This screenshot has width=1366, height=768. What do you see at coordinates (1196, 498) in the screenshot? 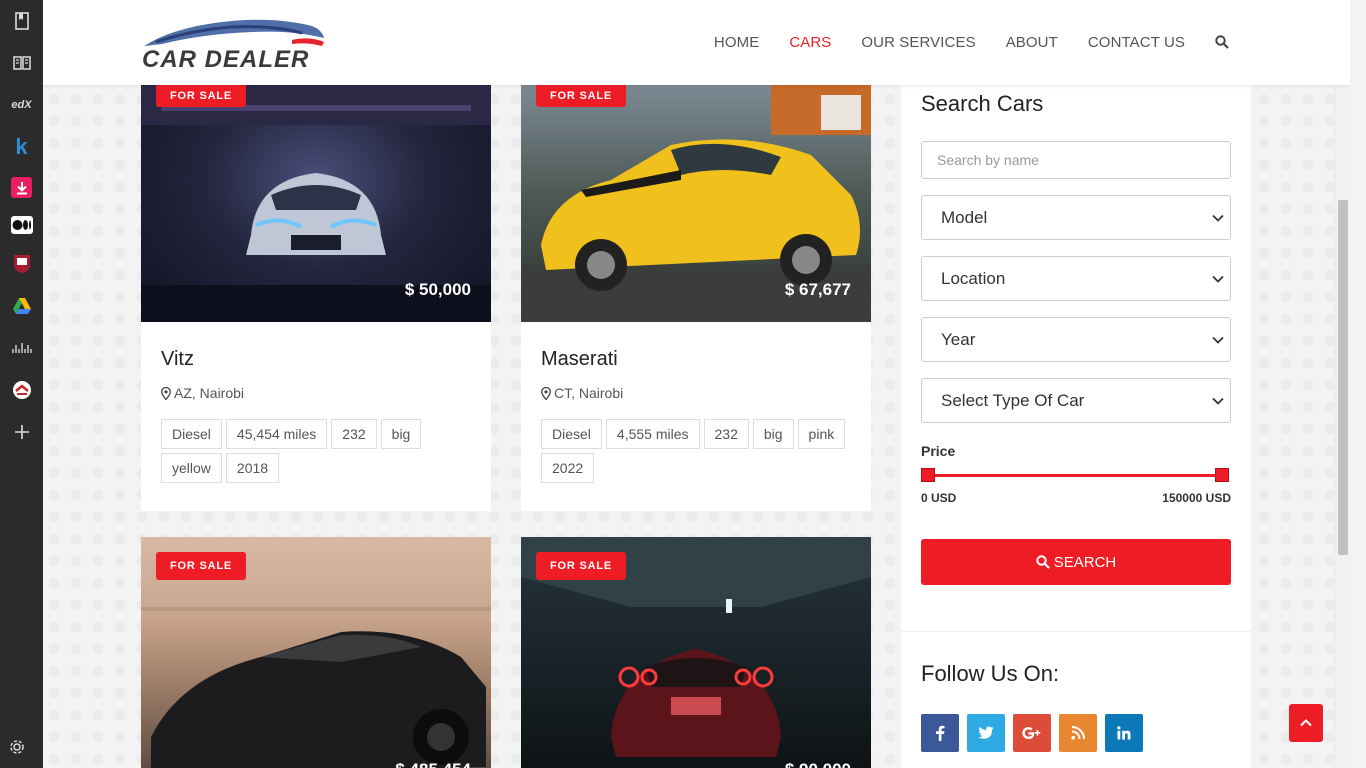
I see `price-max-value: 150000 USD` at bounding box center [1196, 498].